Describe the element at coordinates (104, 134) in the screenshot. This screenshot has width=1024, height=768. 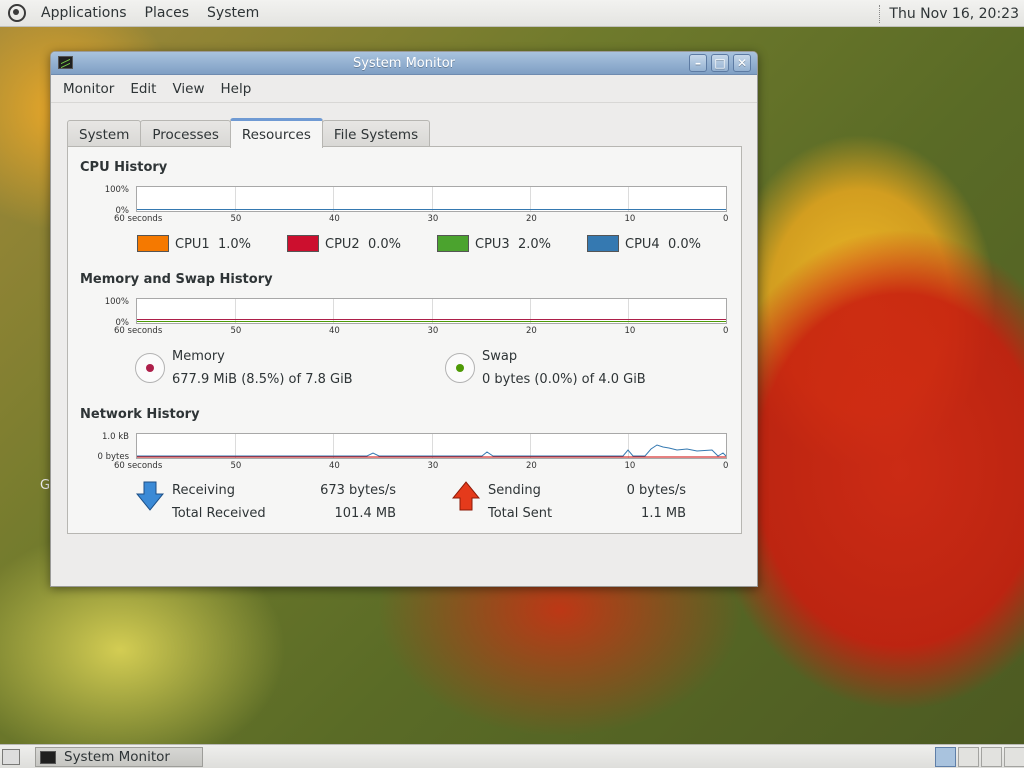
I see `tab-system: System` at that location.